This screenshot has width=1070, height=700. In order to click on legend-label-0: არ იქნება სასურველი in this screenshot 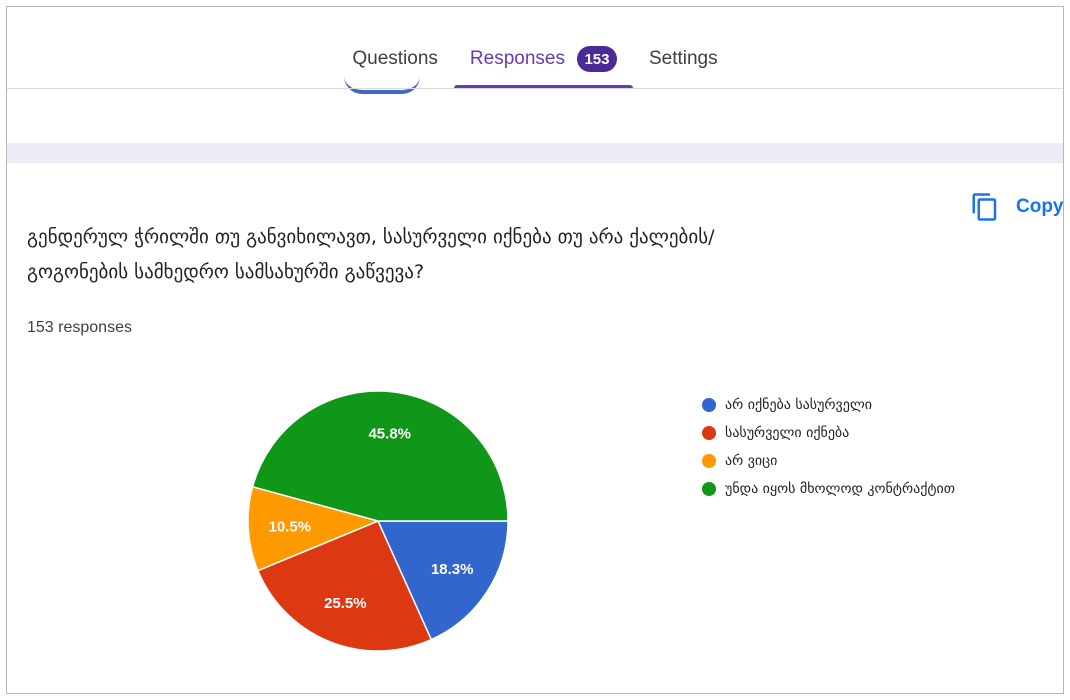, I will do `click(798, 405)`.